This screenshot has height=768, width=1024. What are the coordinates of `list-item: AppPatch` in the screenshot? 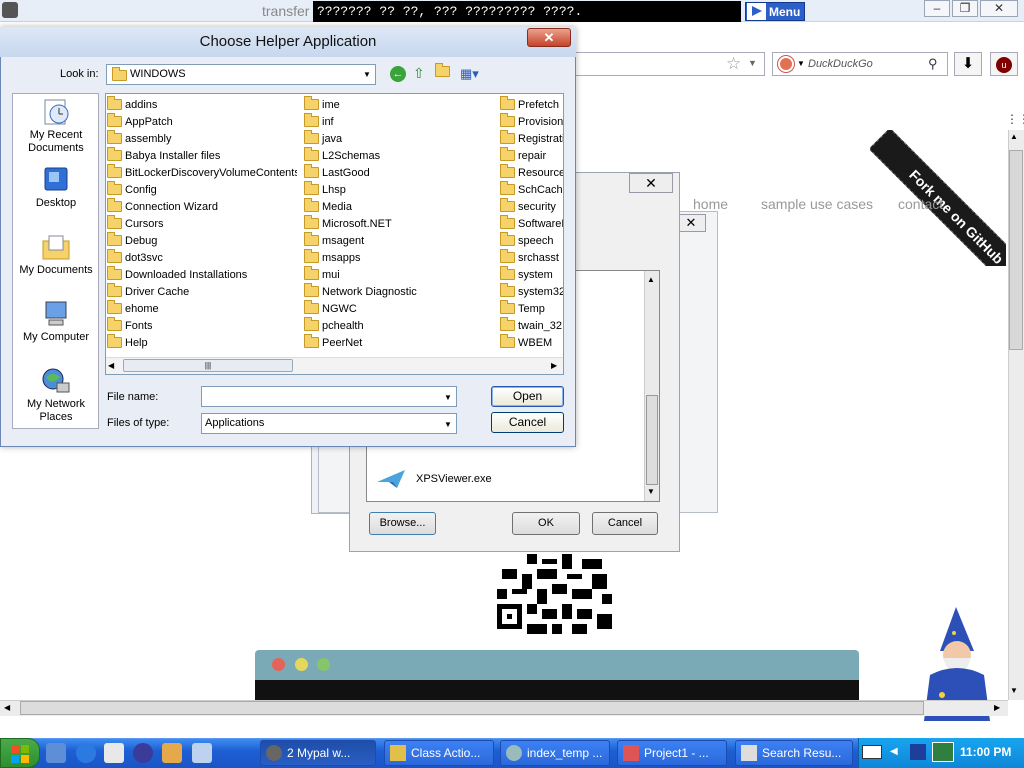 It's located at (202, 121).